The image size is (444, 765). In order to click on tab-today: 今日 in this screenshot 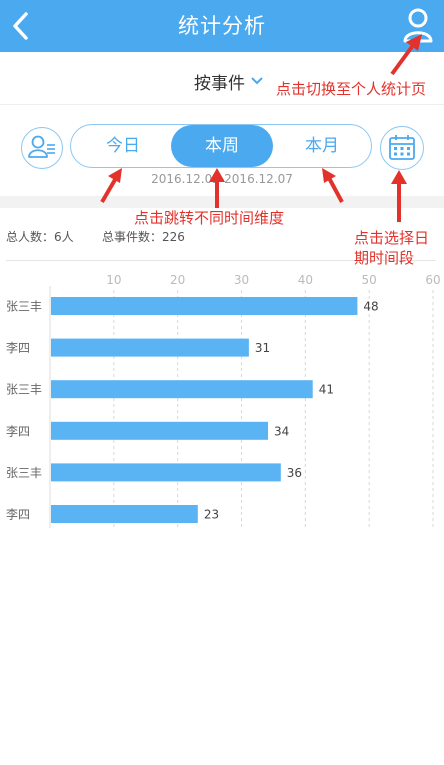, I will do `click(123, 146)`.